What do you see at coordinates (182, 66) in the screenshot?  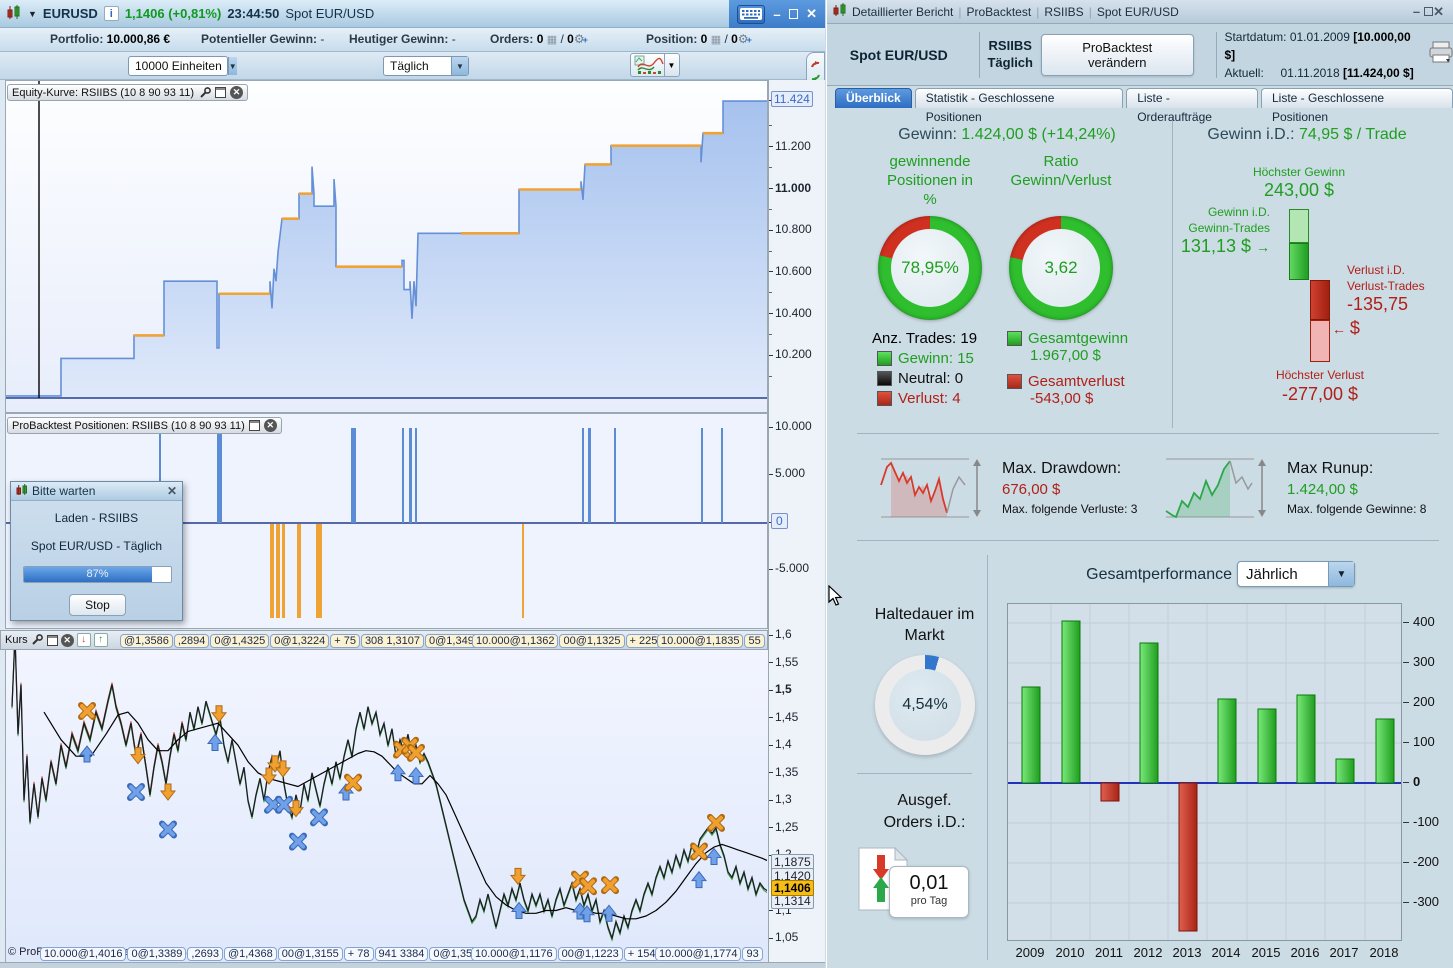 I see `units-dropdown: 10000 Einheiten ▼` at bounding box center [182, 66].